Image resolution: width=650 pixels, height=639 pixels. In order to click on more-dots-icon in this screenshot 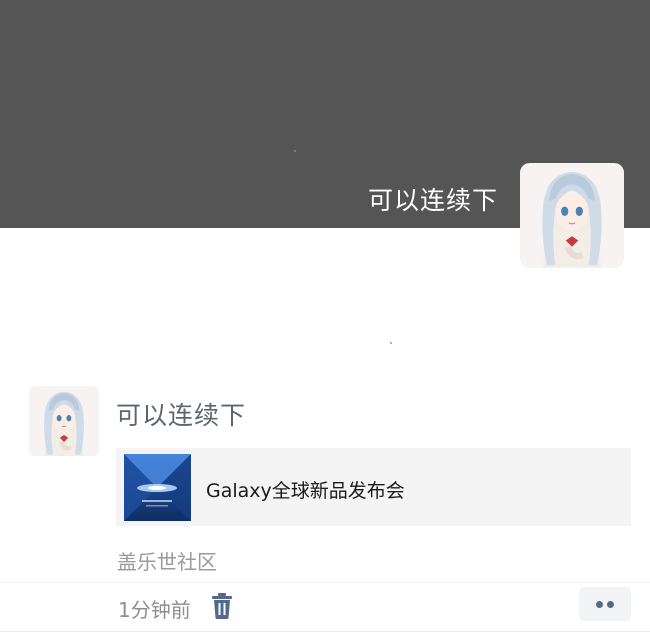, I will do `click(605, 604)`.